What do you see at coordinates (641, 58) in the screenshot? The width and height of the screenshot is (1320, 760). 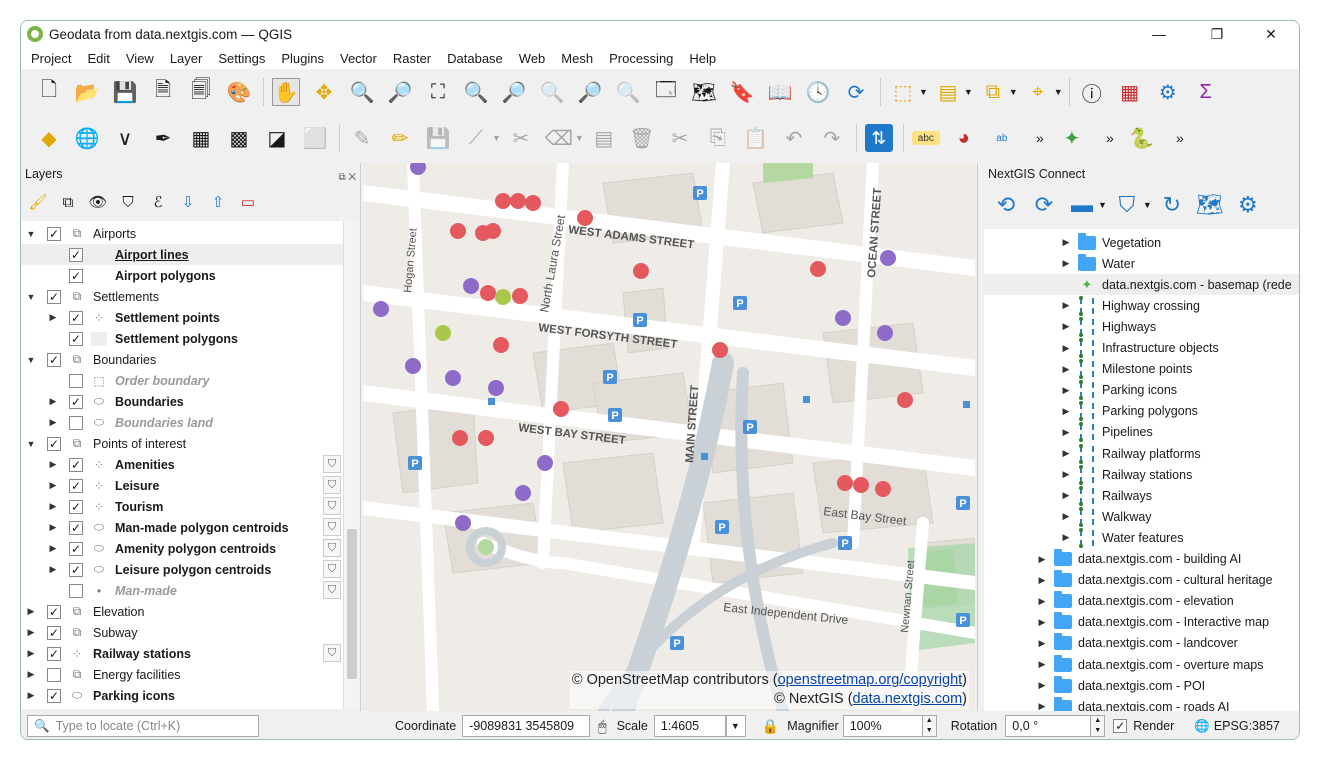 I see `menu-processing: Processing` at bounding box center [641, 58].